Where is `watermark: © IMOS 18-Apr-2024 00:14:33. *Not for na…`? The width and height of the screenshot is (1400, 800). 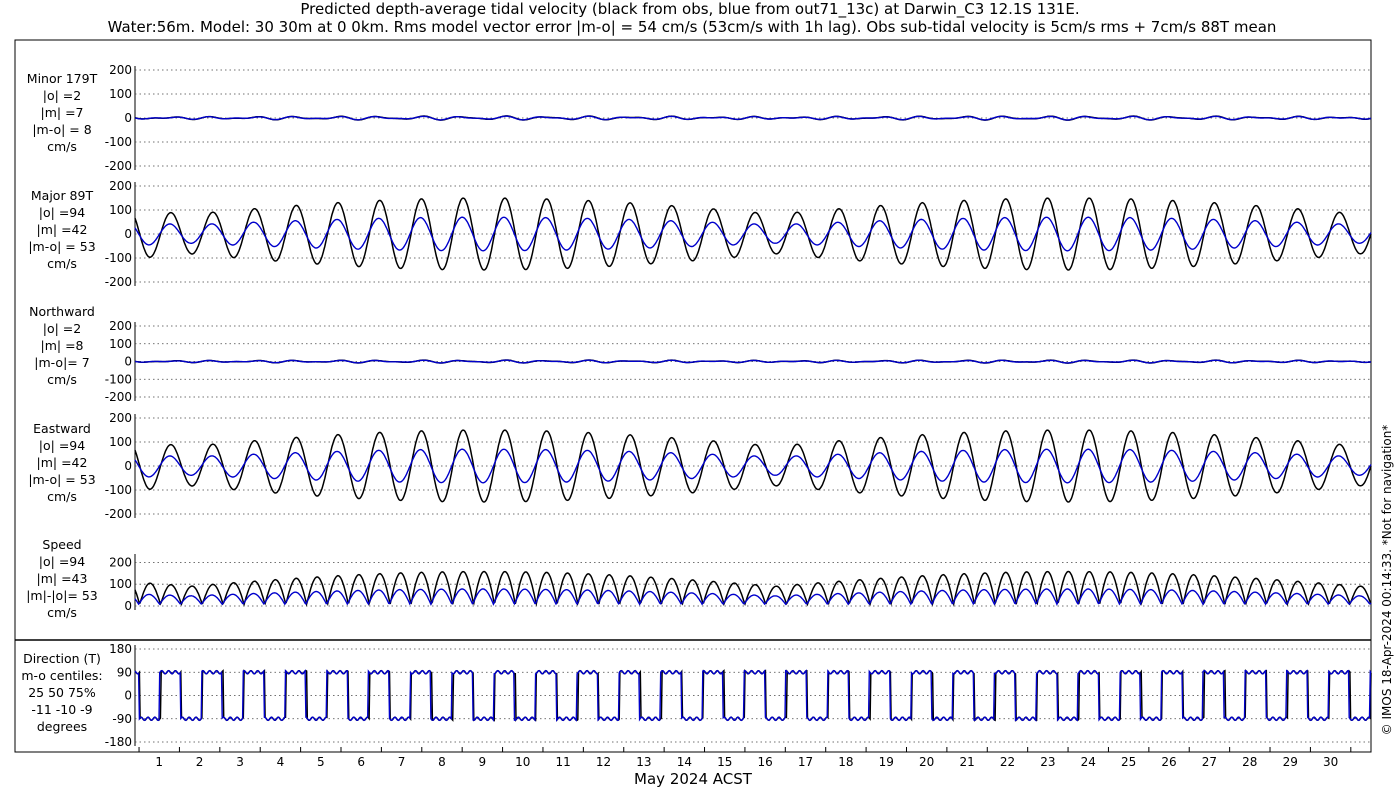 watermark: © IMOS 18-Apr-2024 00:14:33. *Not for na… is located at coordinates (1387, 580).